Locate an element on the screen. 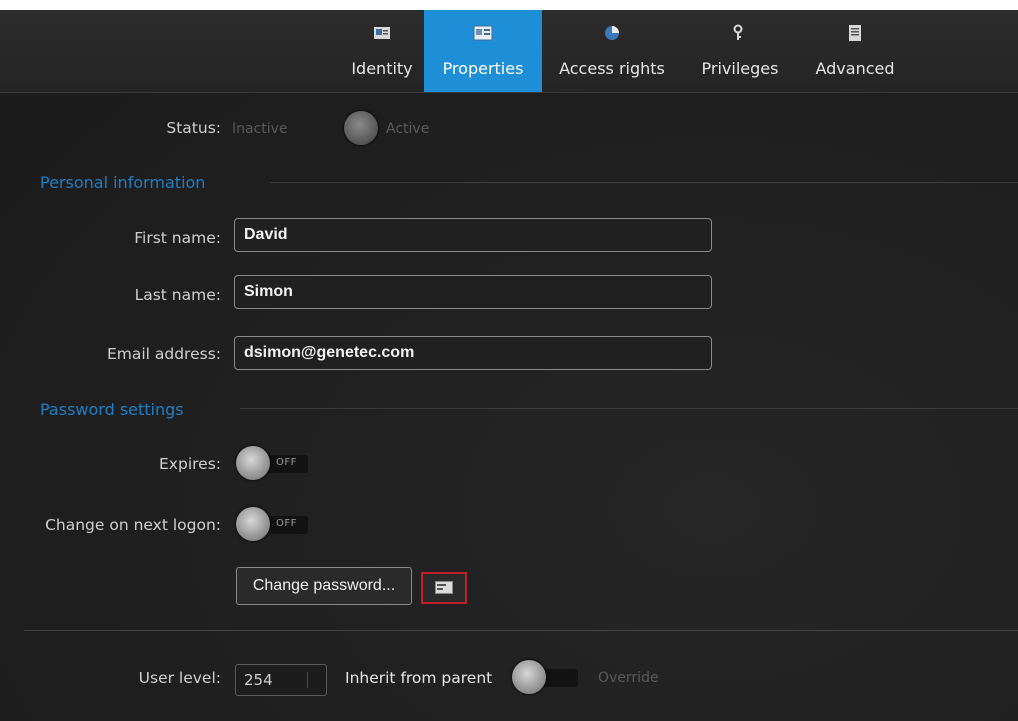  last-name-field: Simon is located at coordinates (473, 292).